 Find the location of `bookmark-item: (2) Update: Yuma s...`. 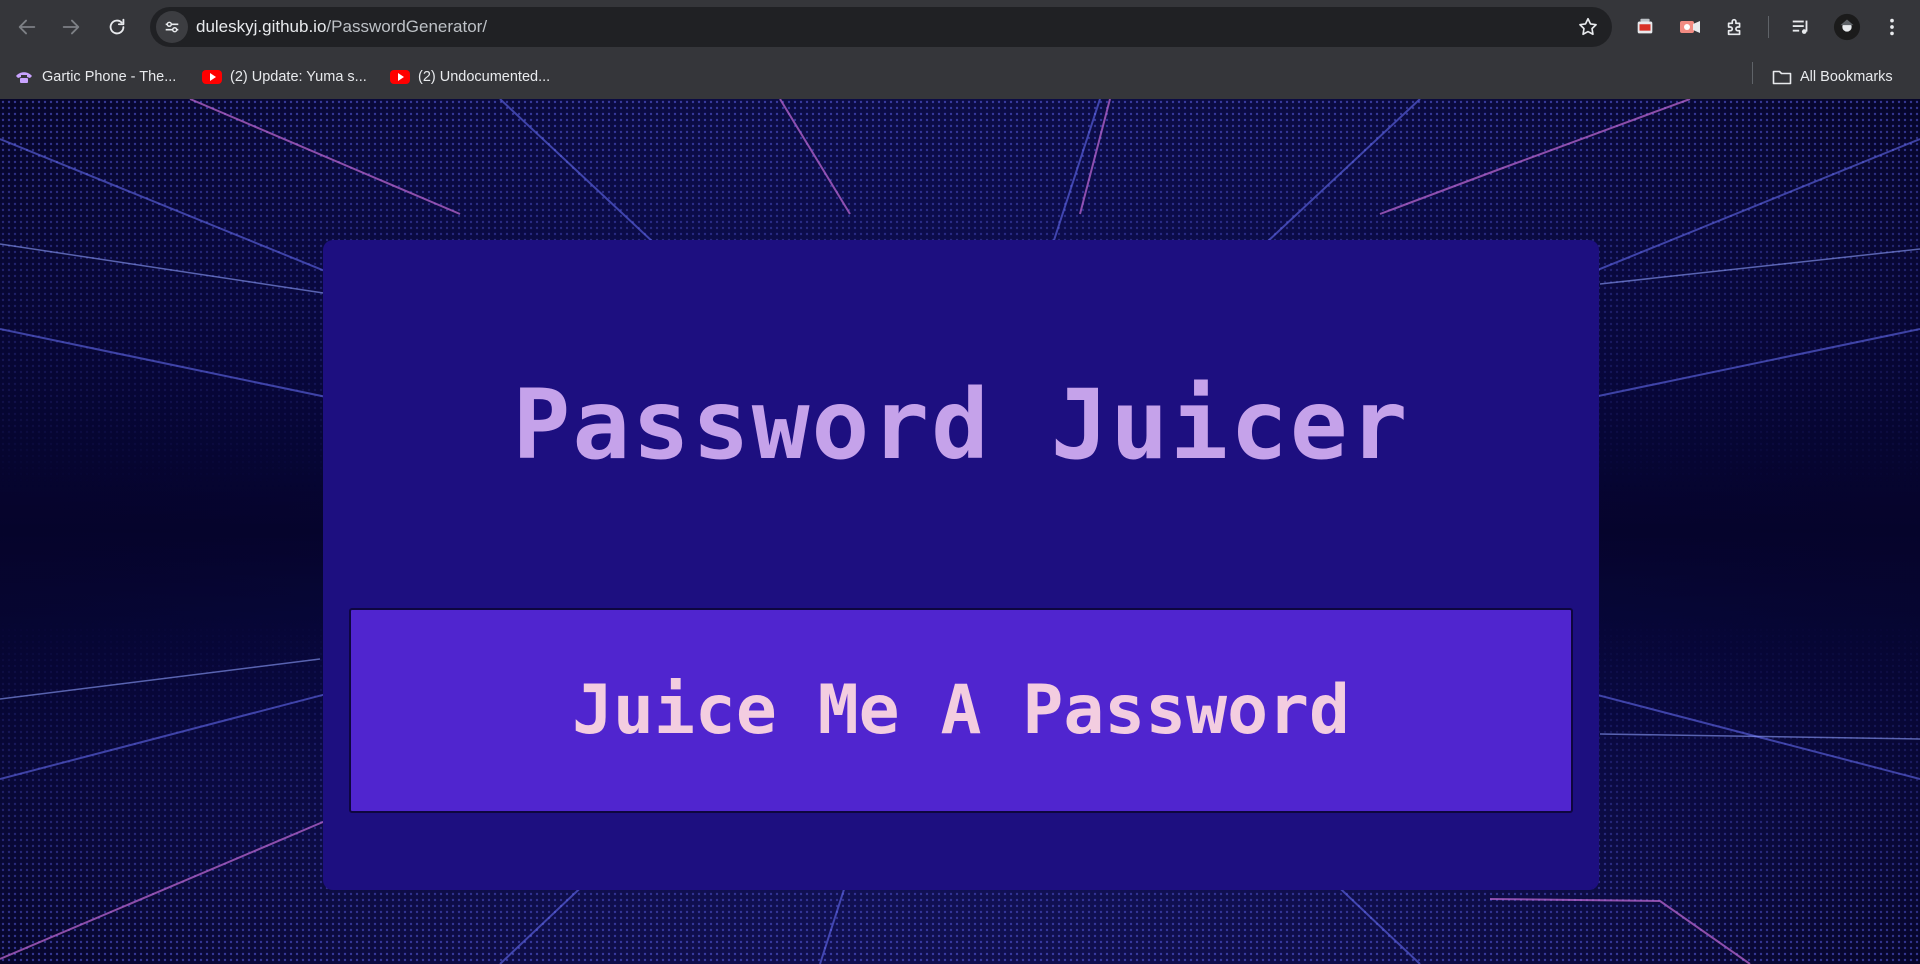

bookmark-item: (2) Update: Yuma s... is located at coordinates (284, 77).